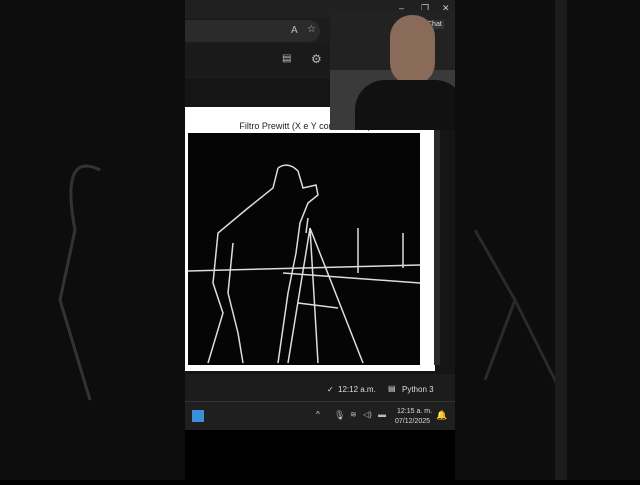 The height and width of the screenshot is (485, 640). What do you see at coordinates (330, 389) in the screenshot?
I see `checkmark-icon: ✓` at bounding box center [330, 389].